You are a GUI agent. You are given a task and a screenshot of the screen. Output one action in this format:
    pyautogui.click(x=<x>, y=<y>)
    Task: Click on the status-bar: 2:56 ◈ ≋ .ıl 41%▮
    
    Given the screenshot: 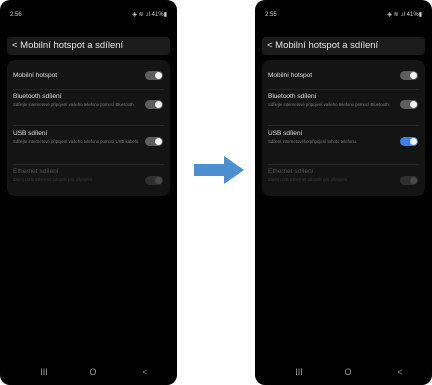 What is the action you would take?
    pyautogui.click(x=88, y=15)
    